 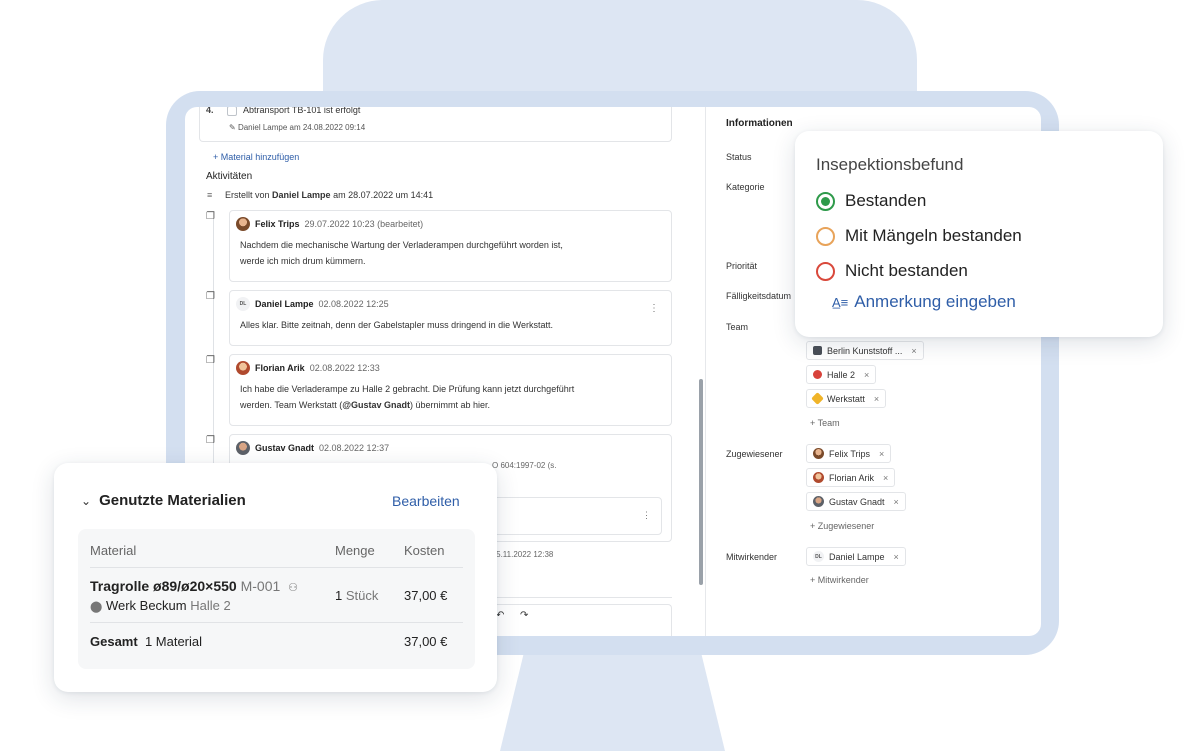 What do you see at coordinates (849, 453) in the screenshot?
I see `assignee-chip: Felix Trips ×` at bounding box center [849, 453].